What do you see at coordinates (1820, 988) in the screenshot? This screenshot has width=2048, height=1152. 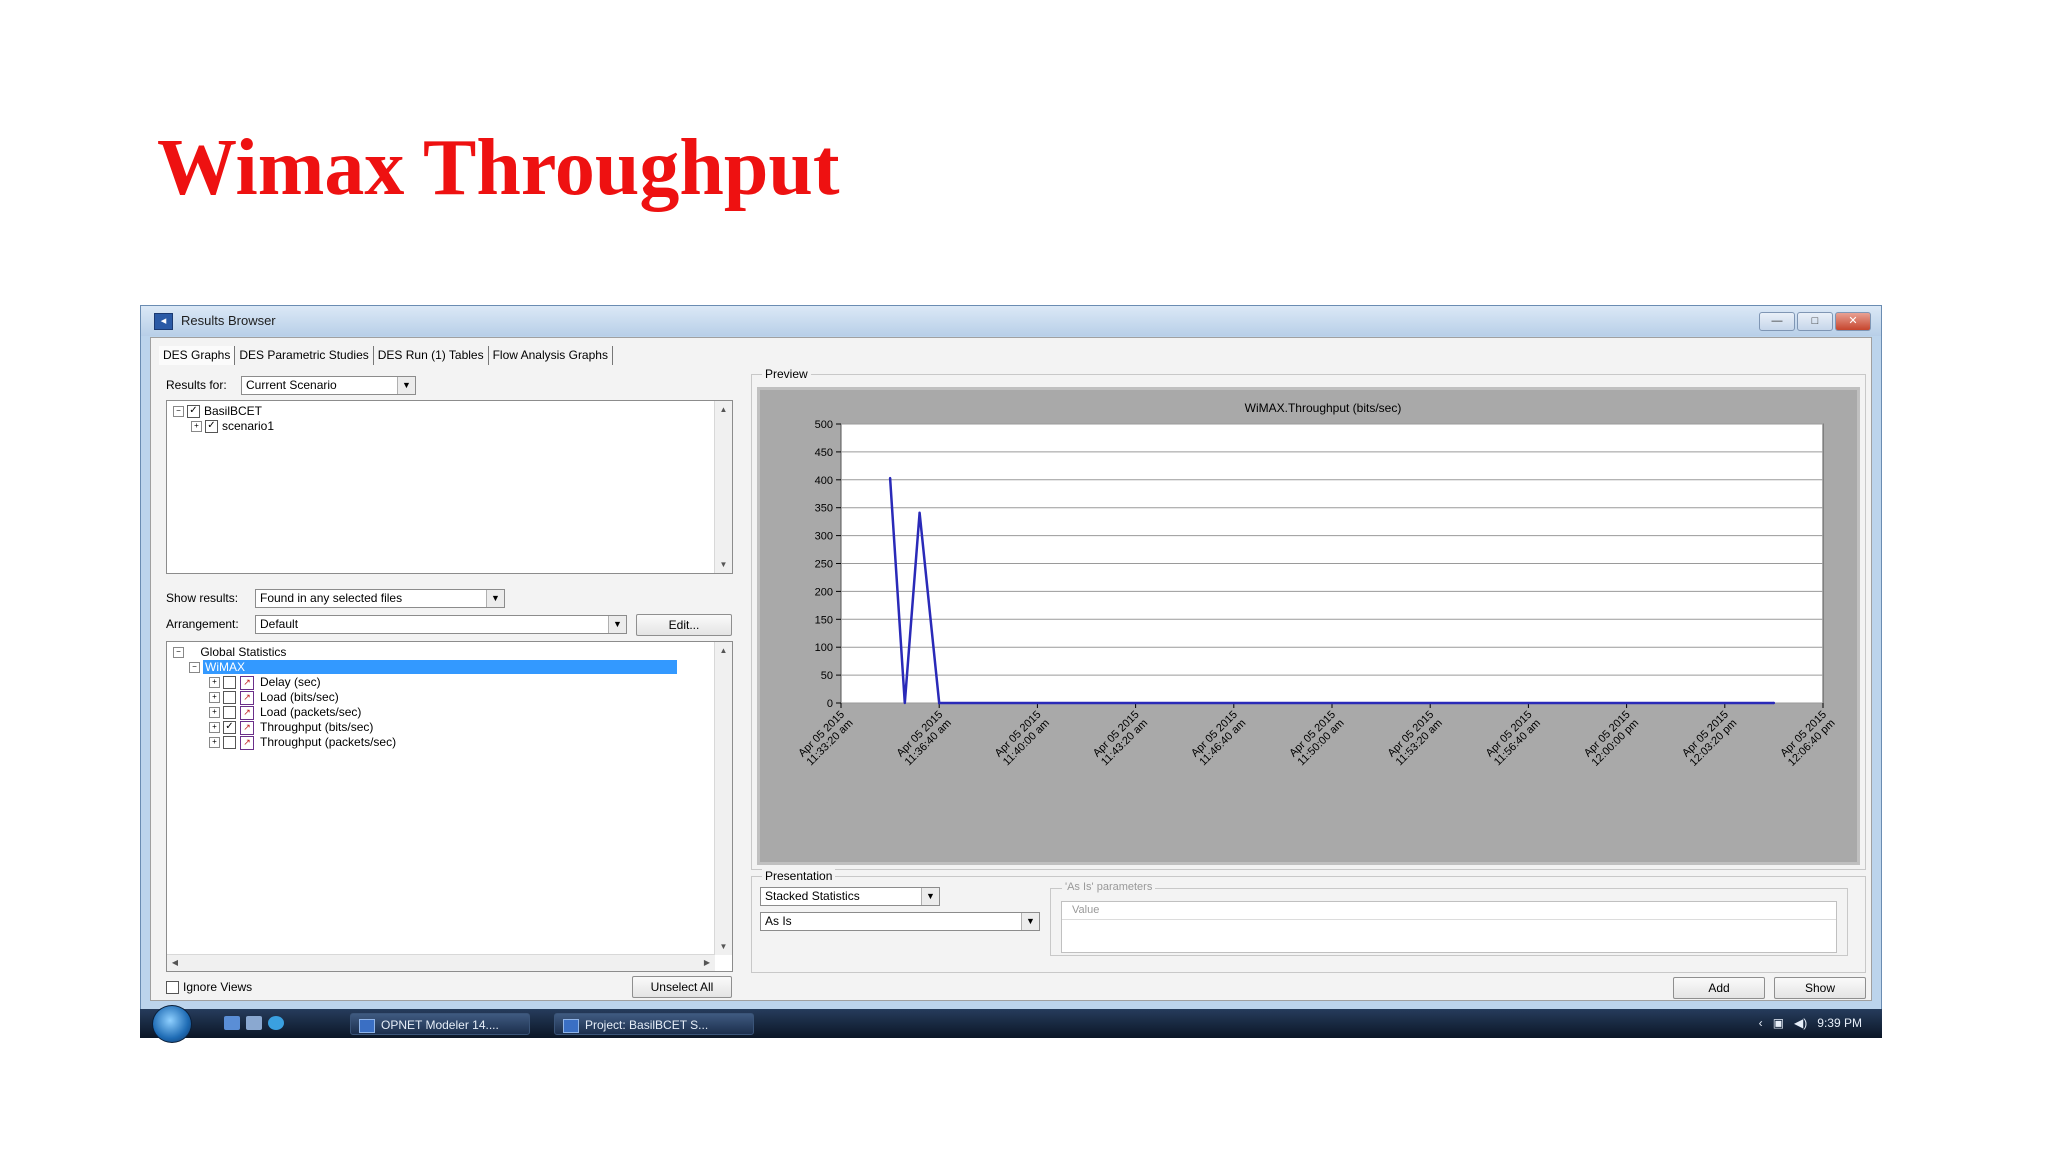 I see `show-button: Show` at bounding box center [1820, 988].